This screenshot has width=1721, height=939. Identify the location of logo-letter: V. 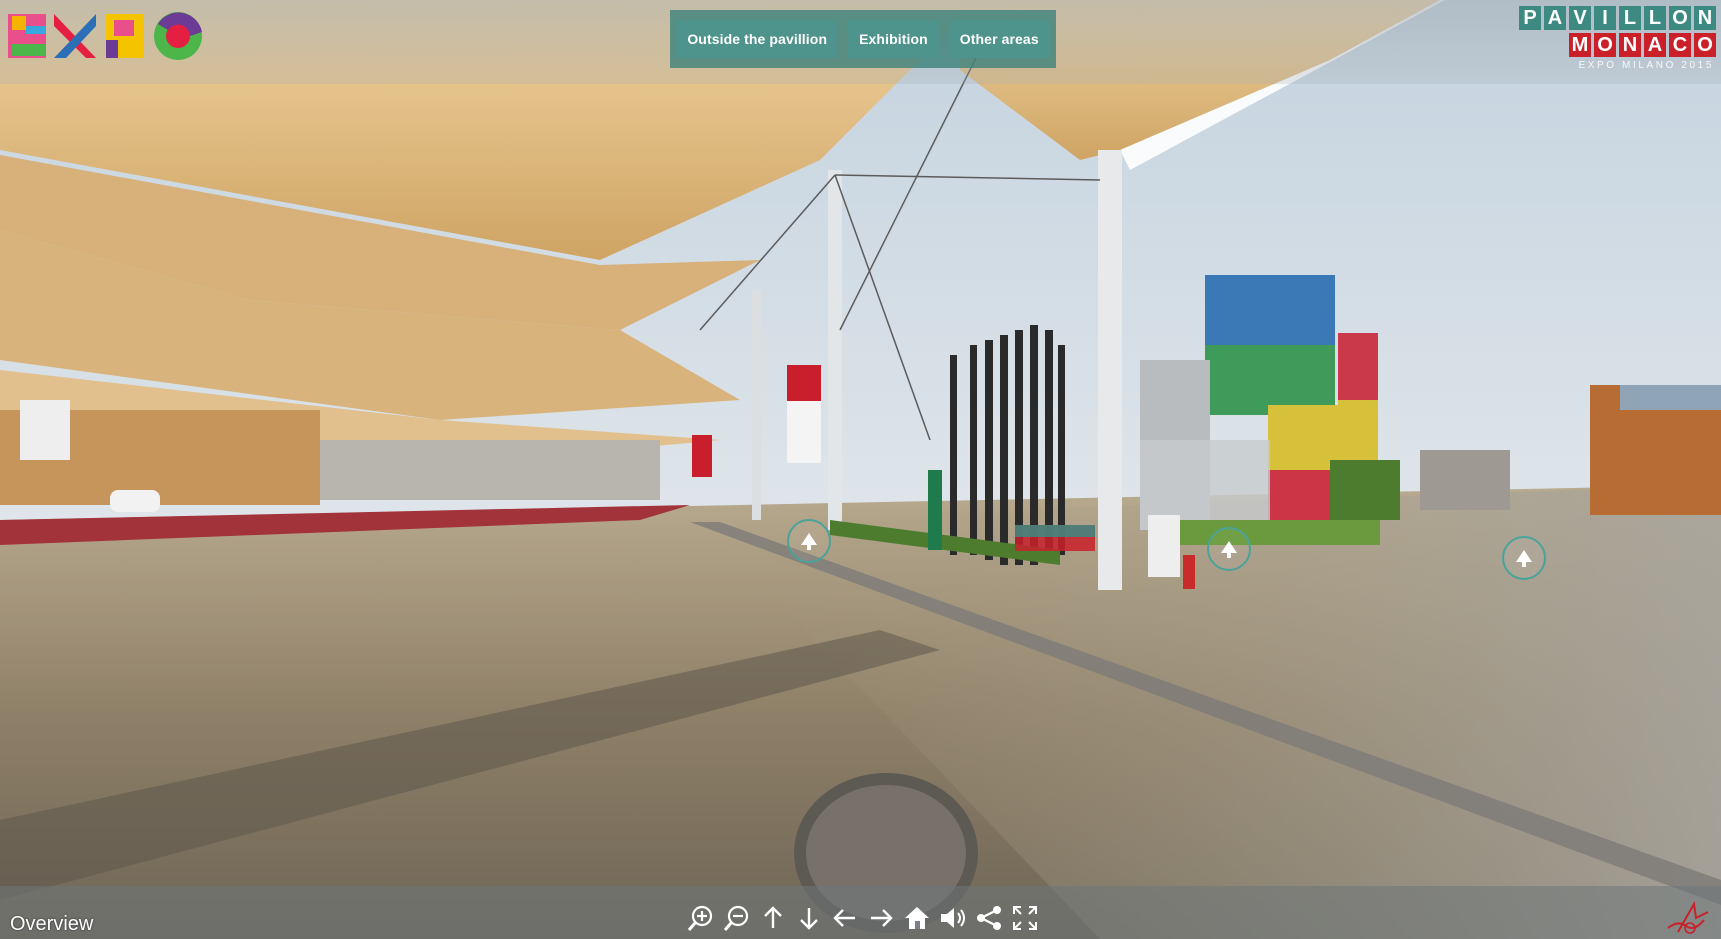
(1580, 18).